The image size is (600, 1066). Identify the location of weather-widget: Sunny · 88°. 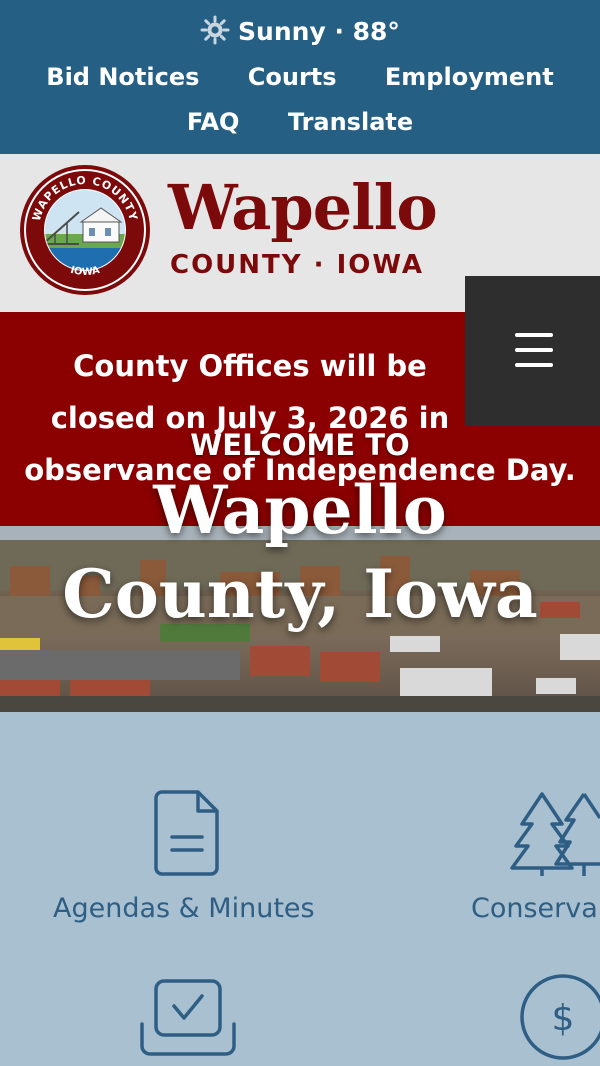
(300, 34).